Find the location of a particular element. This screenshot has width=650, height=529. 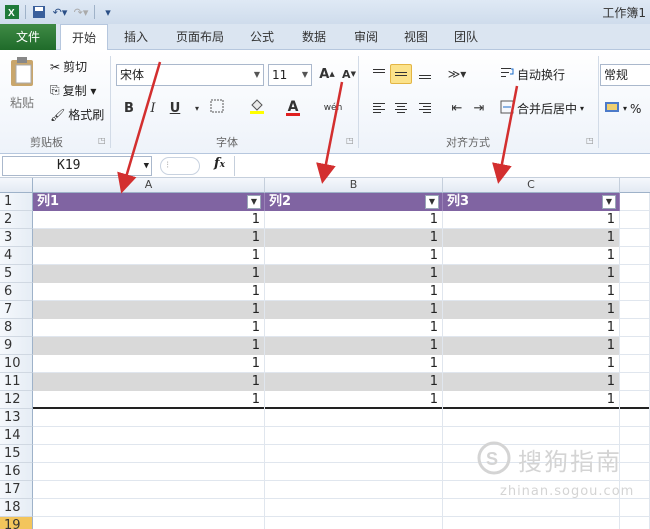

column-header-c: C is located at coordinates (531, 185).